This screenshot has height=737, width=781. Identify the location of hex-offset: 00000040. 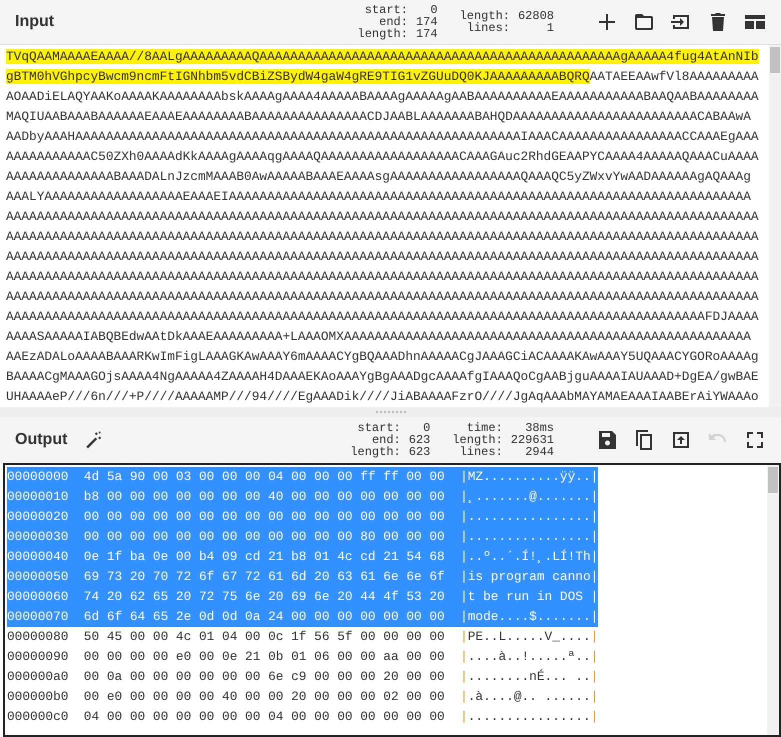
(37, 557).